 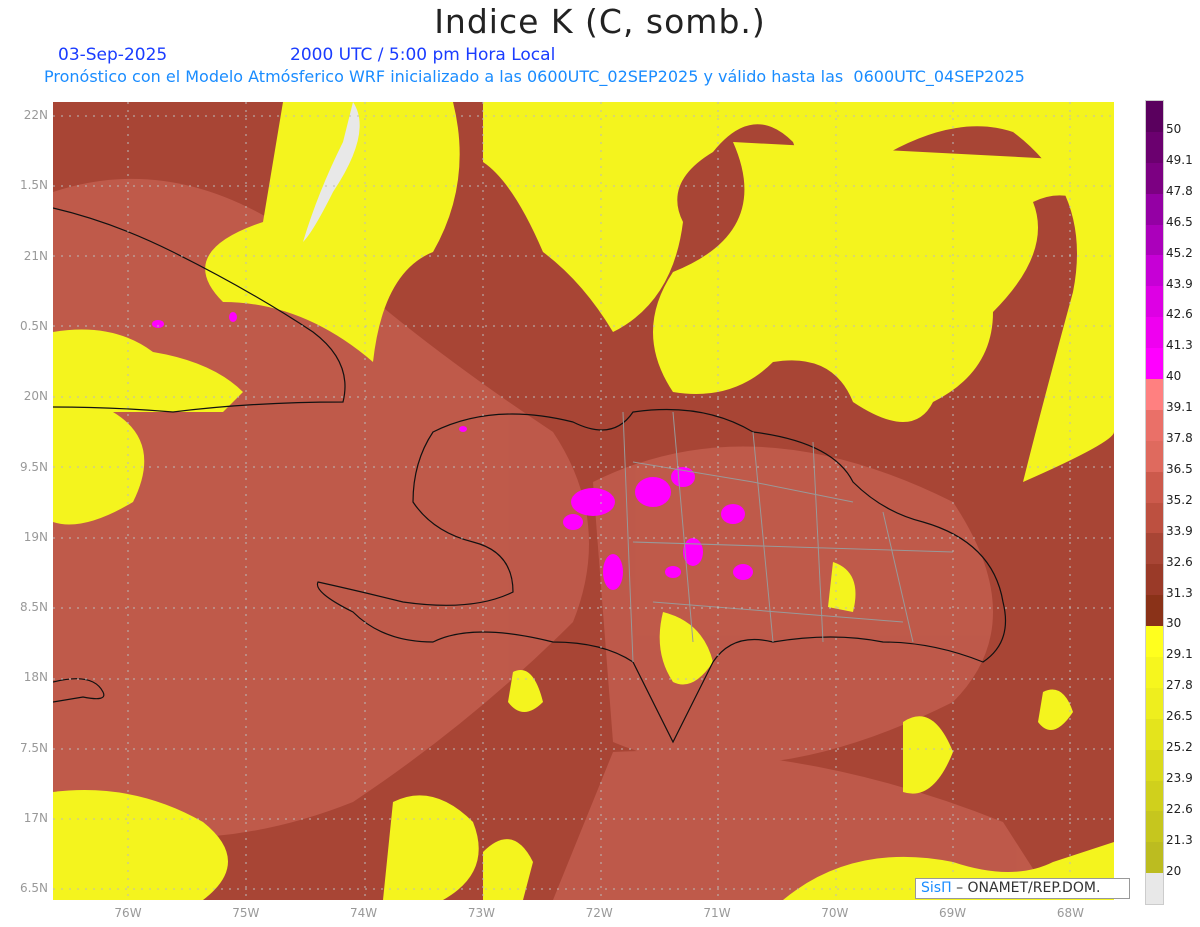 What do you see at coordinates (1179, 839) in the screenshot?
I see `colorbar-label: 21.3` at bounding box center [1179, 839].